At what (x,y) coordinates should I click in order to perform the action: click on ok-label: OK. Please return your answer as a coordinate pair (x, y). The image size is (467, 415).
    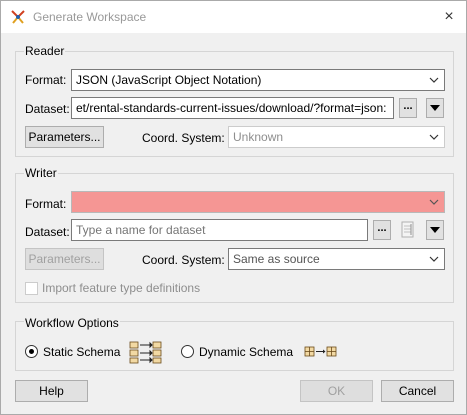
    Looking at the image, I should click on (336, 391).